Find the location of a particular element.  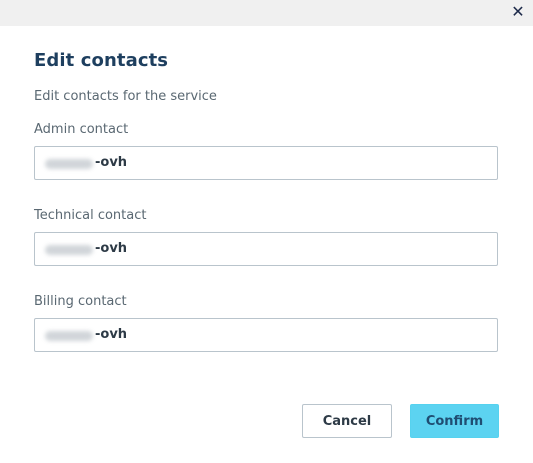

technical-contact-label: Technical contact is located at coordinates (90, 215).